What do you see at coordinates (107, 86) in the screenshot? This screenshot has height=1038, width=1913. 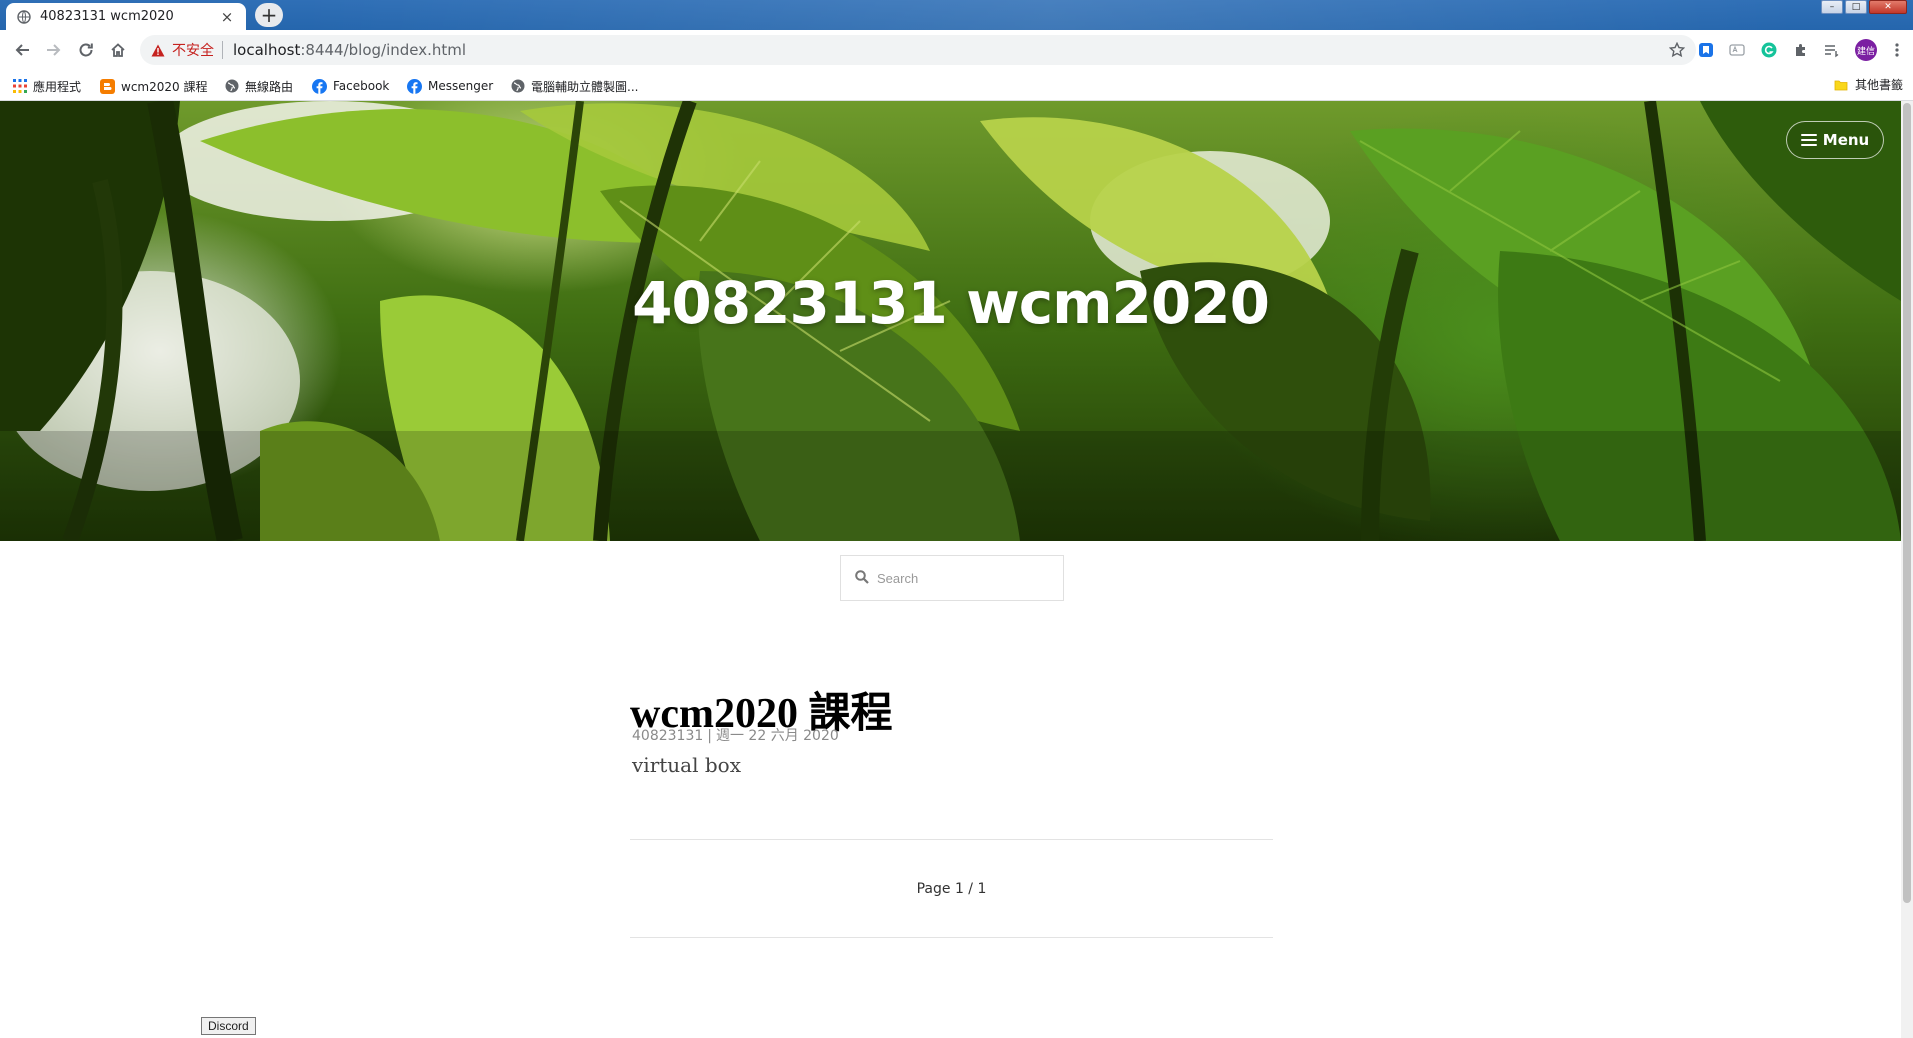 I see `blogger-icon` at bounding box center [107, 86].